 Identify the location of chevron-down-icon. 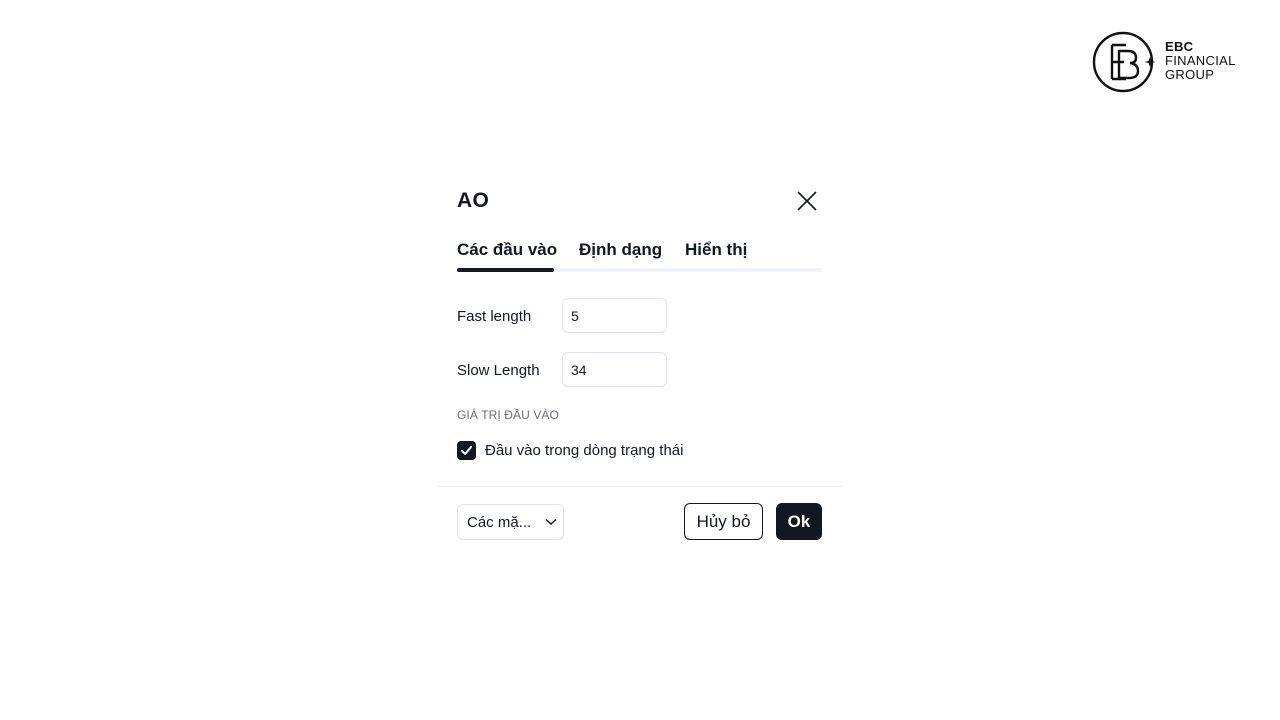
(551, 522).